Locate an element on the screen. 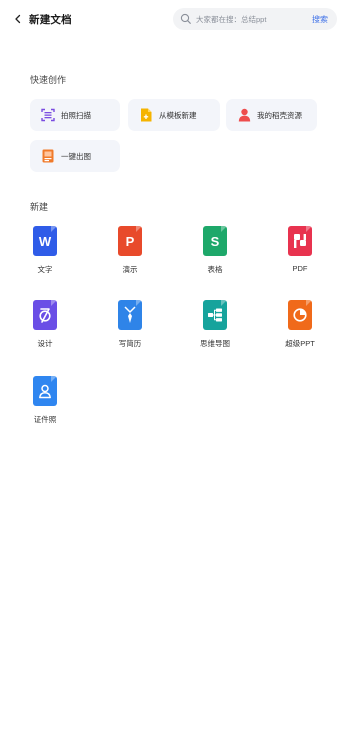  search-bar: 大家都在搜：总结ppt 搜索 is located at coordinates (255, 19).